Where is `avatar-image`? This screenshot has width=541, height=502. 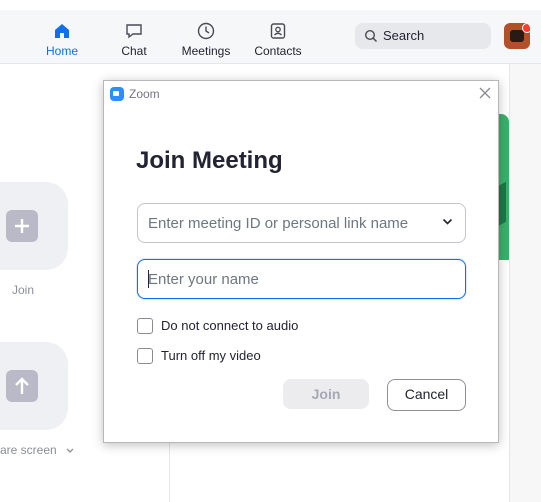
avatar-image is located at coordinates (517, 36).